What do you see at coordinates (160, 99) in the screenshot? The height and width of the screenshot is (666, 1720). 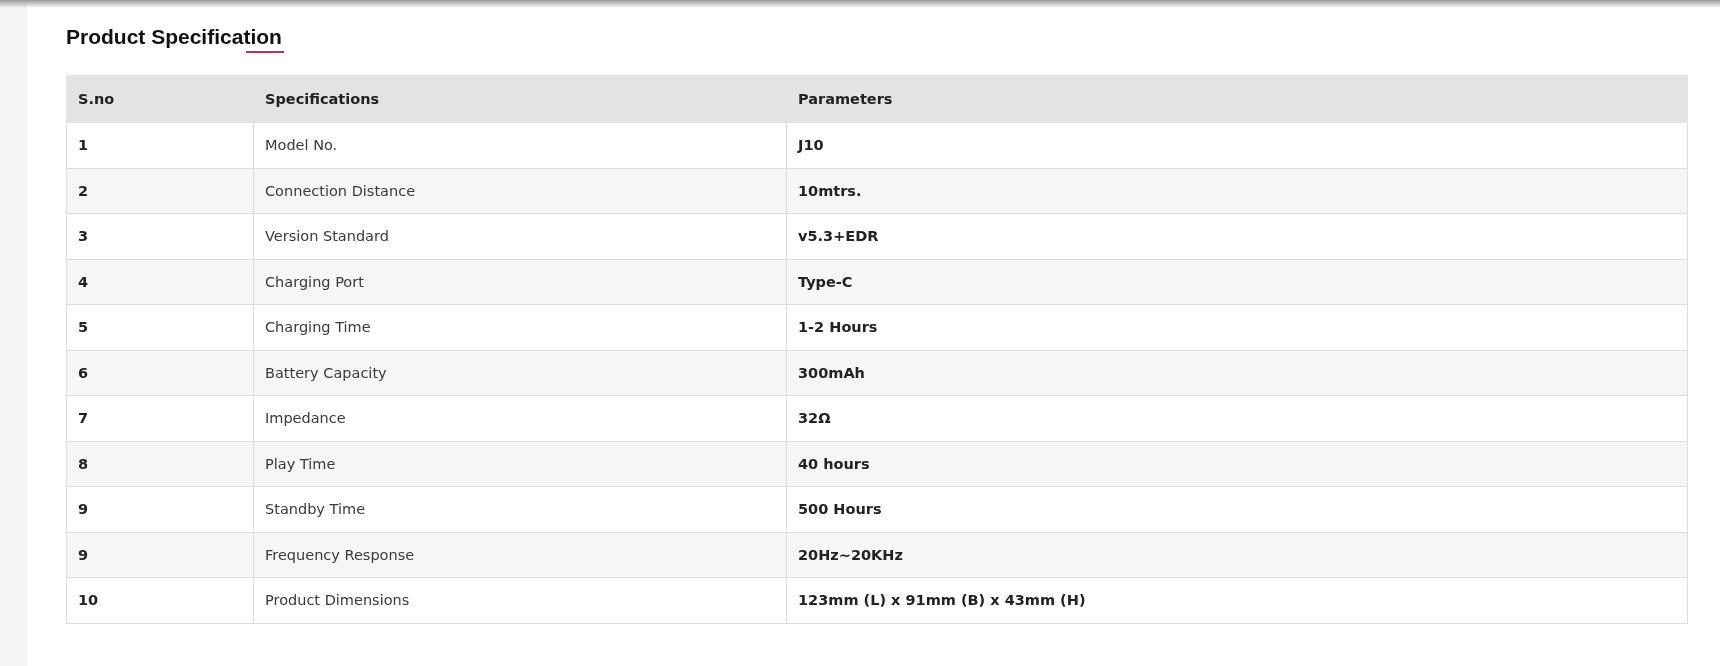 I see `column-header: S.no` at bounding box center [160, 99].